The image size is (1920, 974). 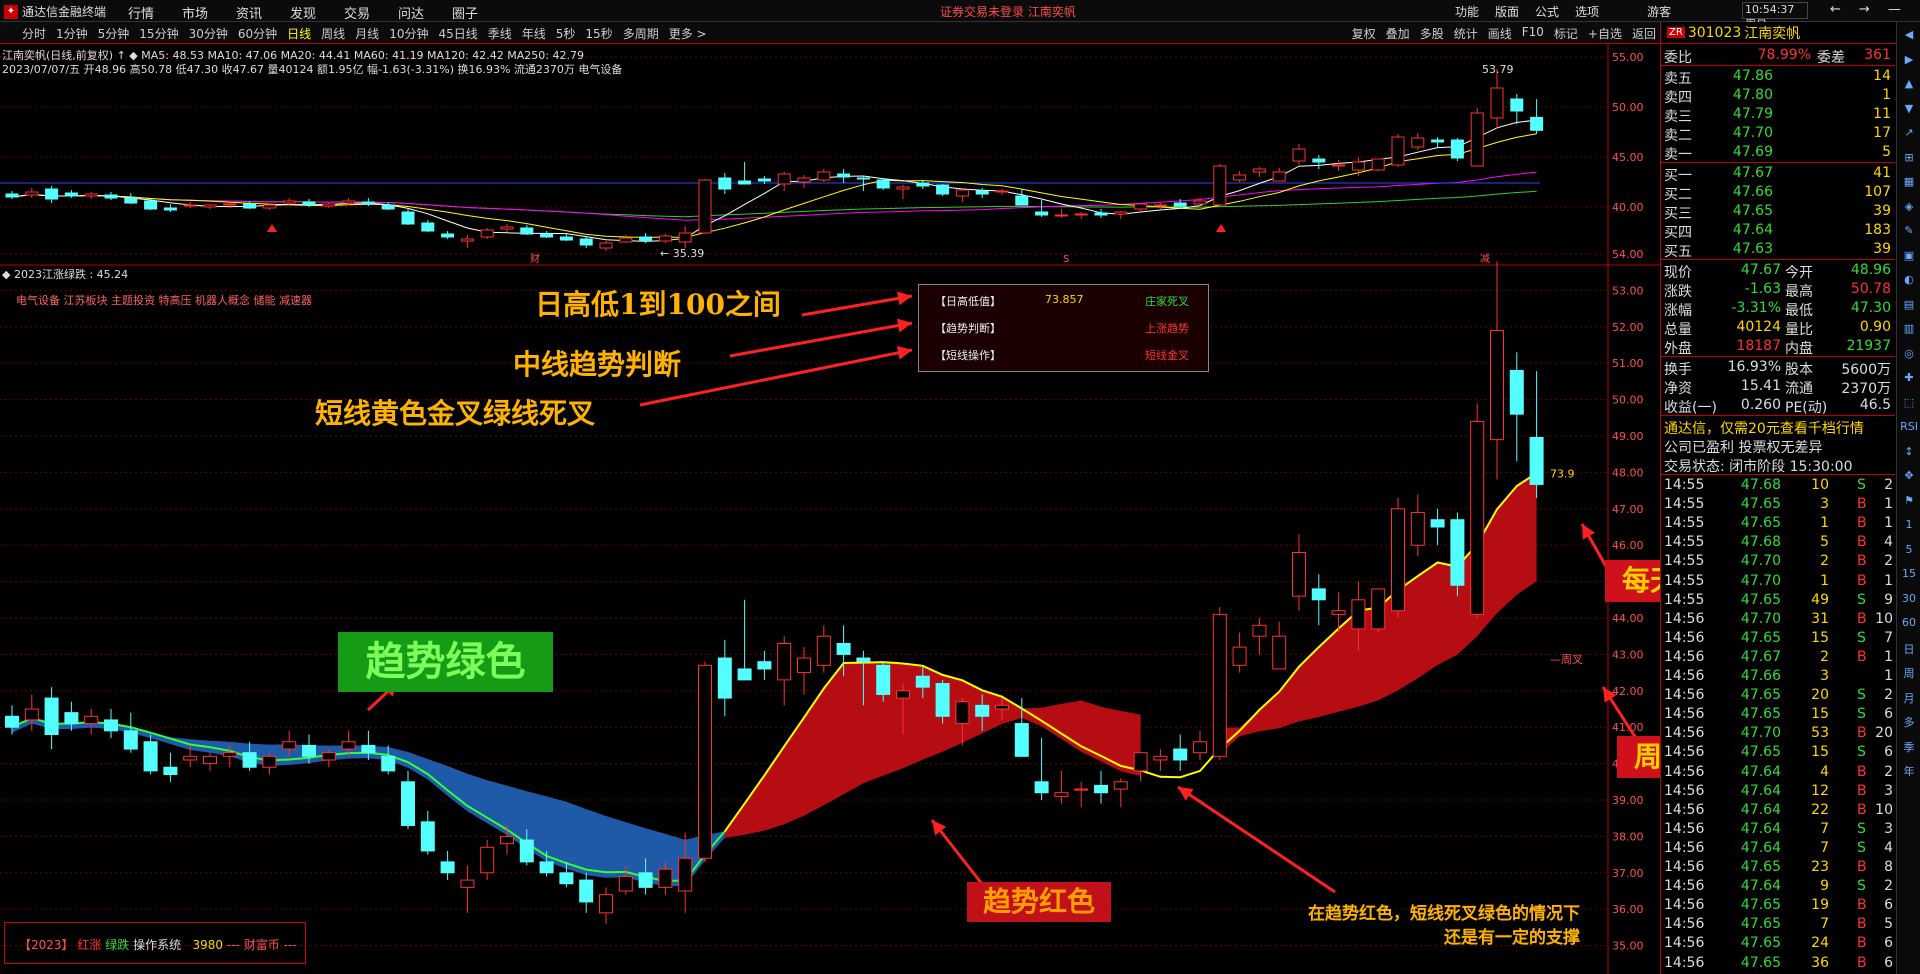 I want to click on menu-item-options: 选项, so click(x=1587, y=11).